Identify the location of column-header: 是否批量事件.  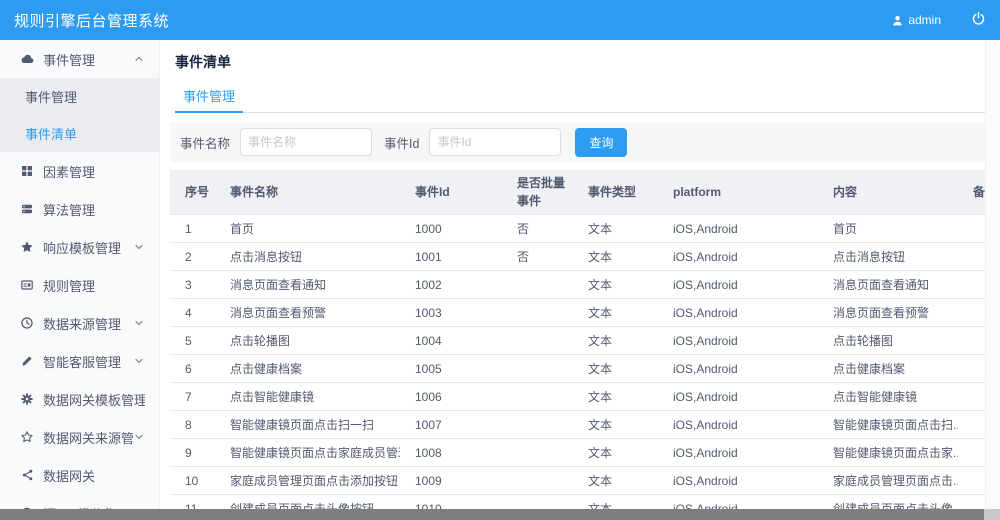
(537, 192).